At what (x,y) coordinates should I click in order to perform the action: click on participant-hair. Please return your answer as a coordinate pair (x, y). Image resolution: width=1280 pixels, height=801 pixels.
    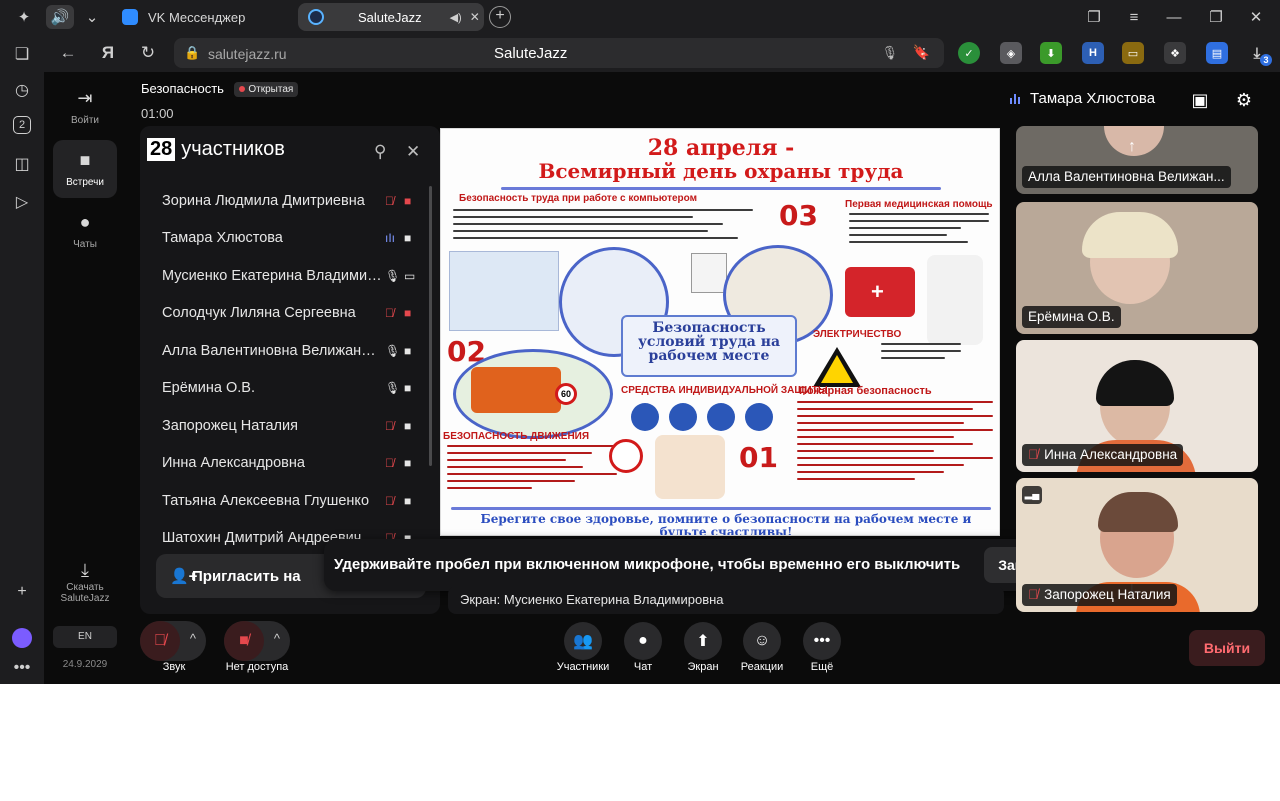
    Looking at the image, I should click on (1130, 235).